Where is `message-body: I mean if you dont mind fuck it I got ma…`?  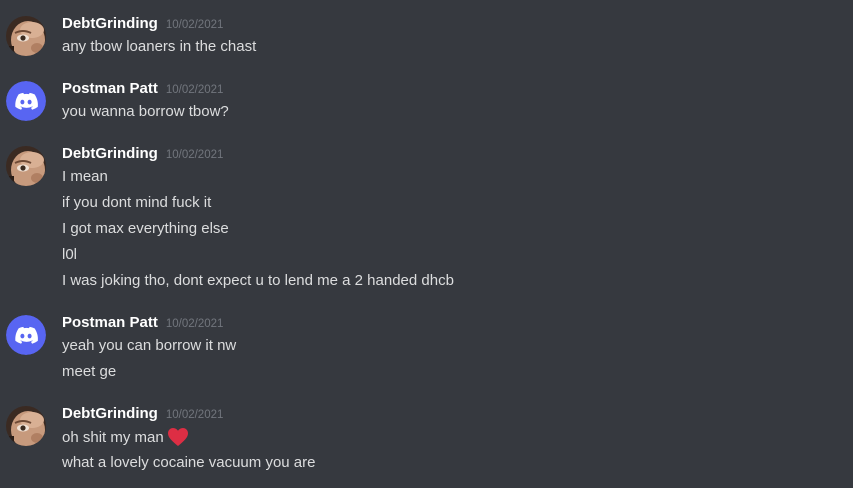
message-body: I mean if you dont mind fuck it I got ma… is located at coordinates (258, 232).